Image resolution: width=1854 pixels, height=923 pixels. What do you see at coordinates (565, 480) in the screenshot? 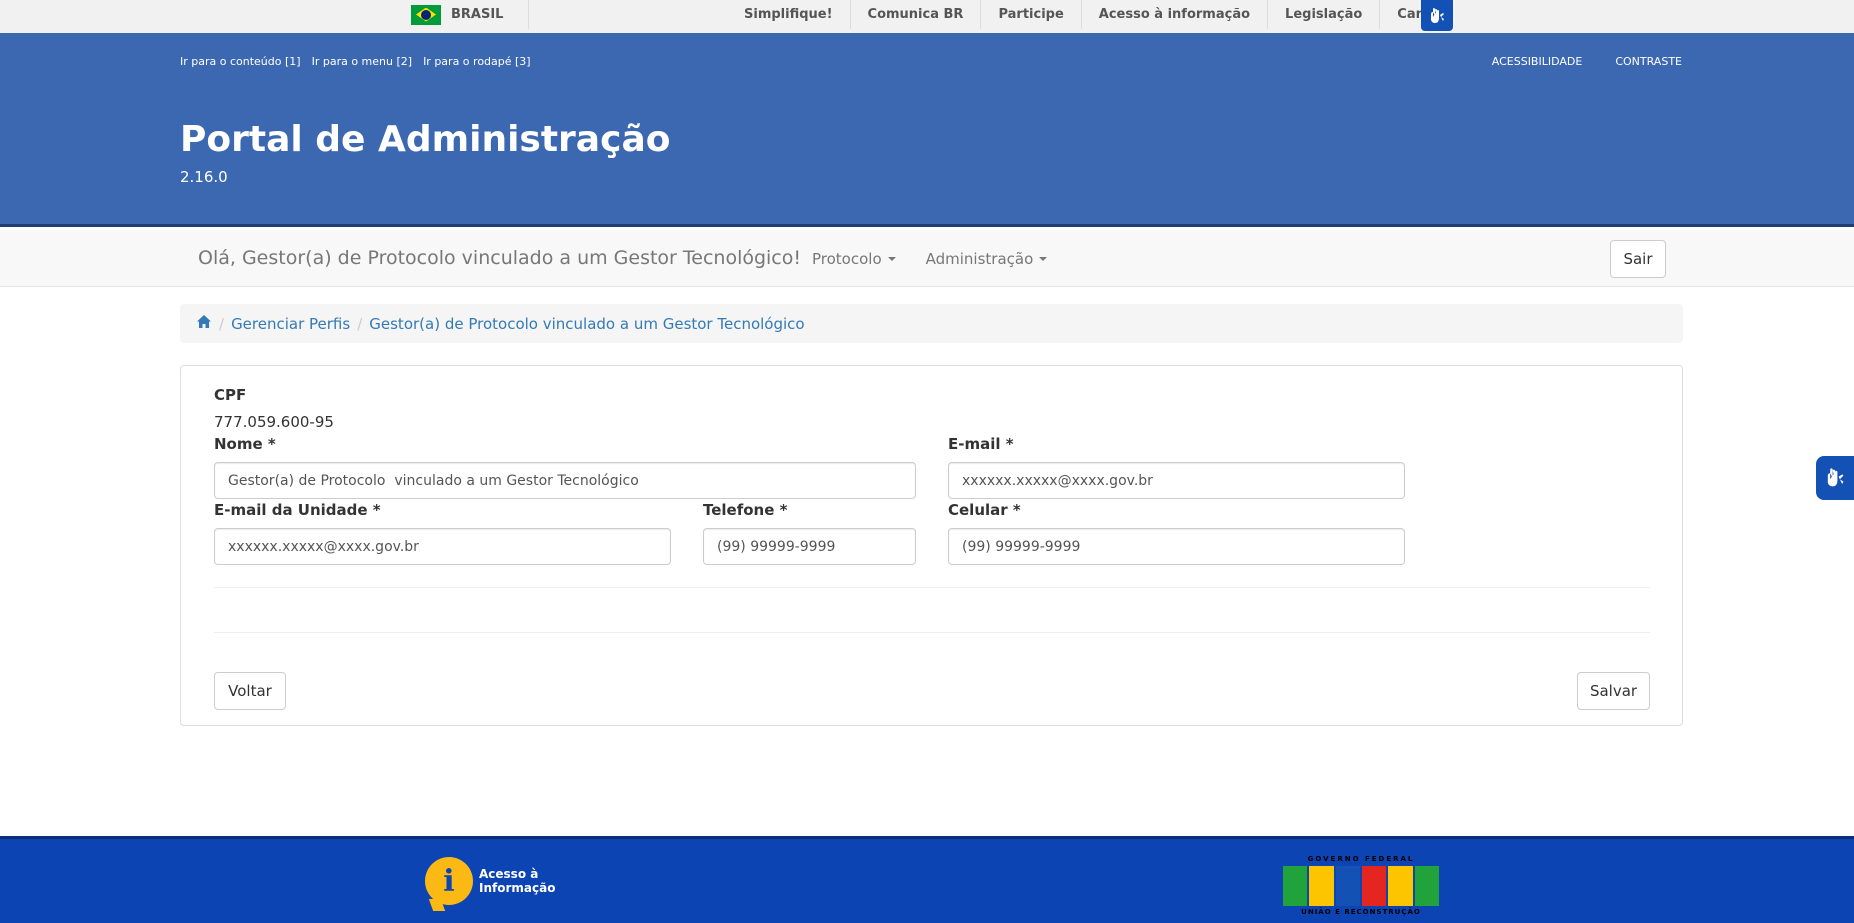
I see `nome-input` at bounding box center [565, 480].